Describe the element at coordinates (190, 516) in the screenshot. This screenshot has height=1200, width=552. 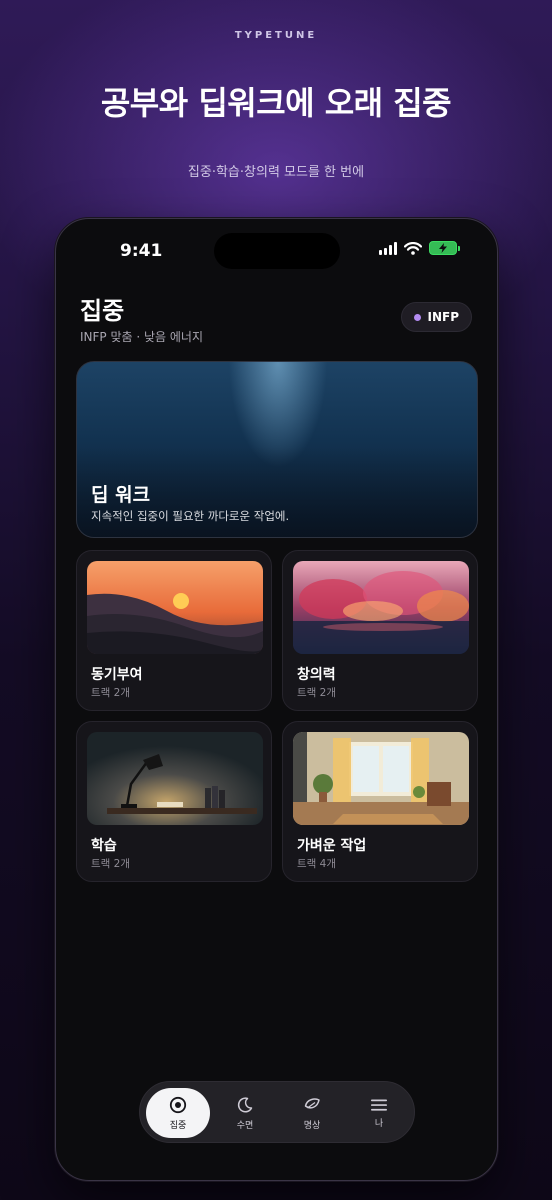
I see `hero-description: 지속적인 집중이 필요한 까다로운 작업에.` at that location.